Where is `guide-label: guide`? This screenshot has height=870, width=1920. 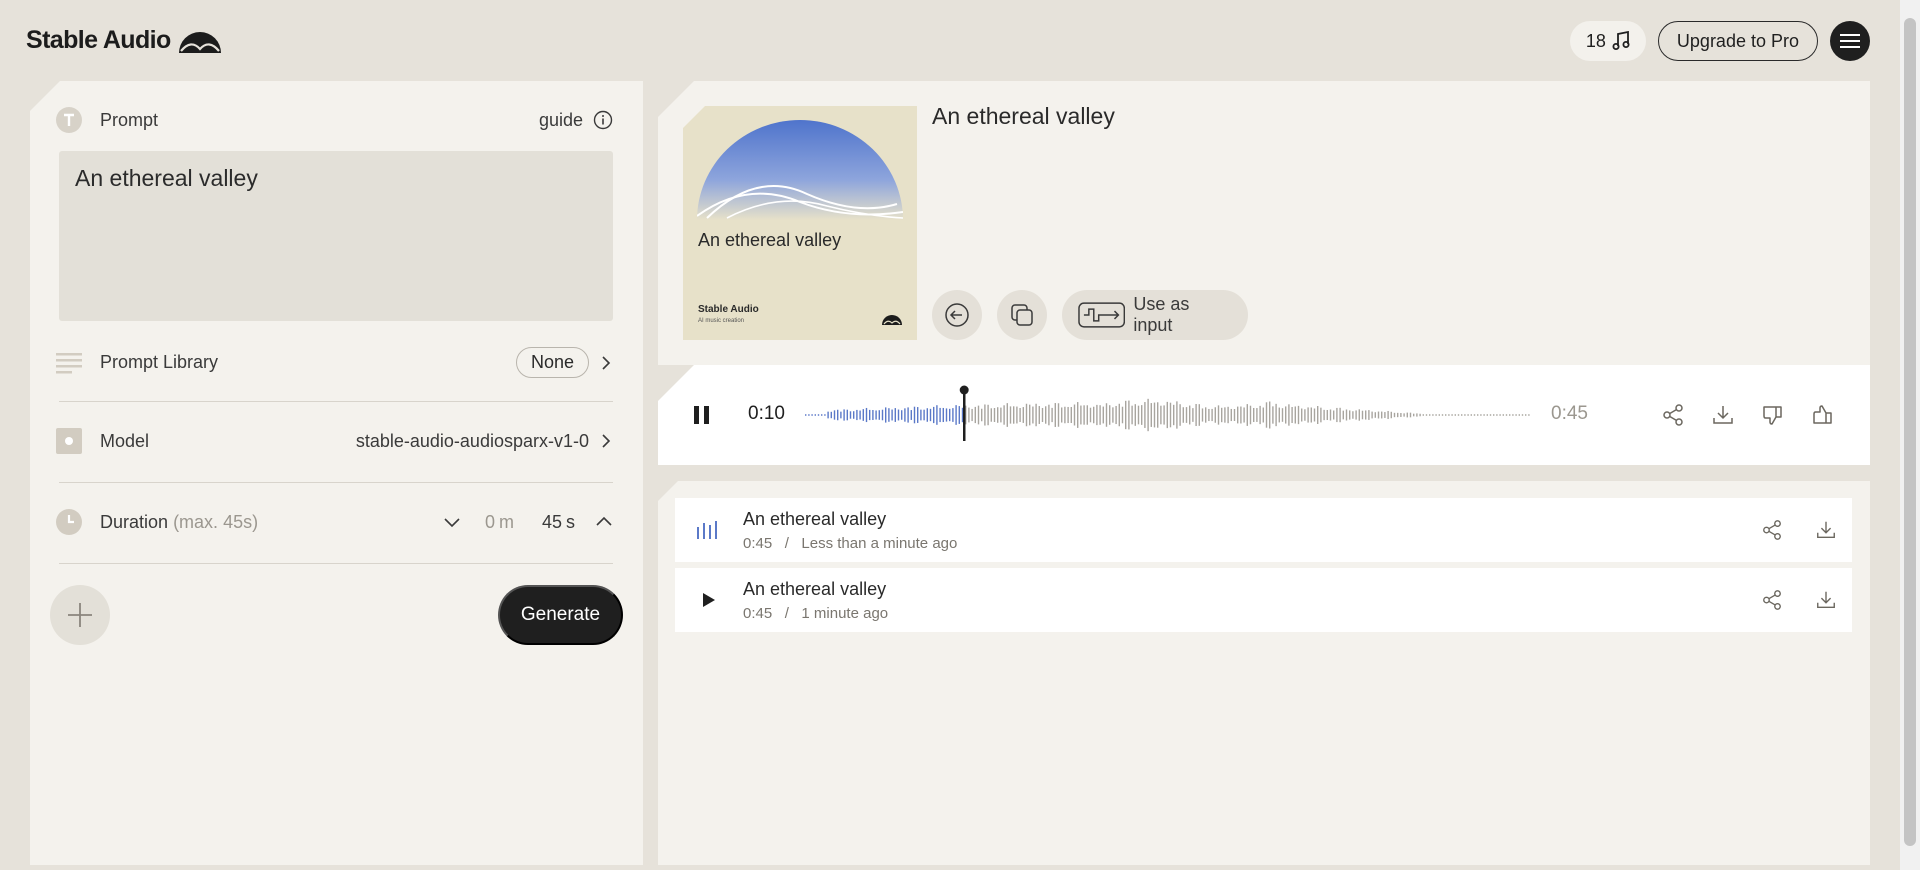
guide-label: guide is located at coordinates (560, 119).